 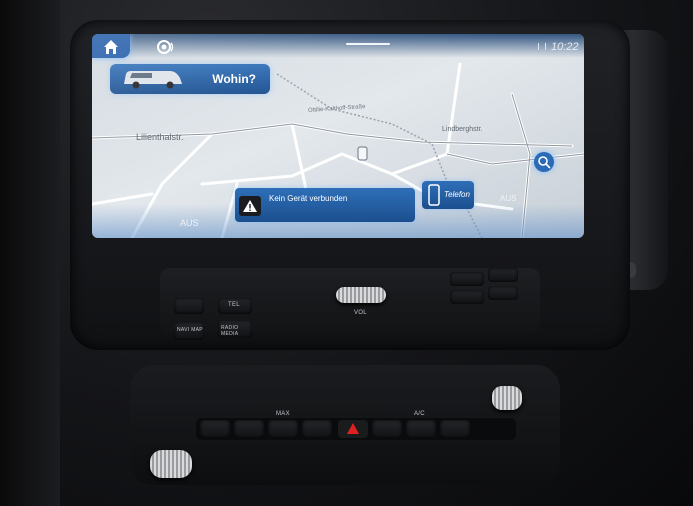 I want to click on van-icon, so click(x=153, y=80).